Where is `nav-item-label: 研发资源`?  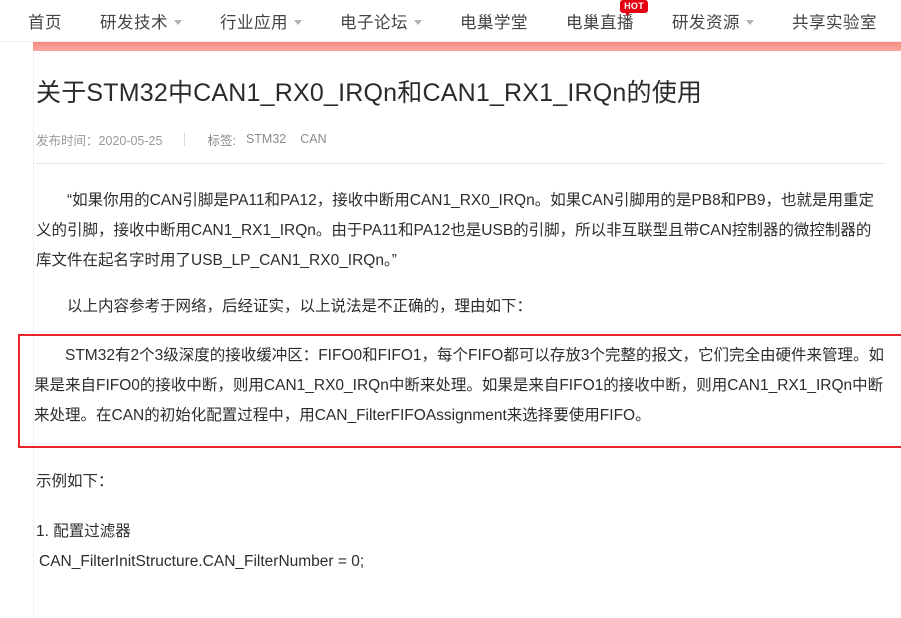 nav-item-label: 研发资源 is located at coordinates (706, 22).